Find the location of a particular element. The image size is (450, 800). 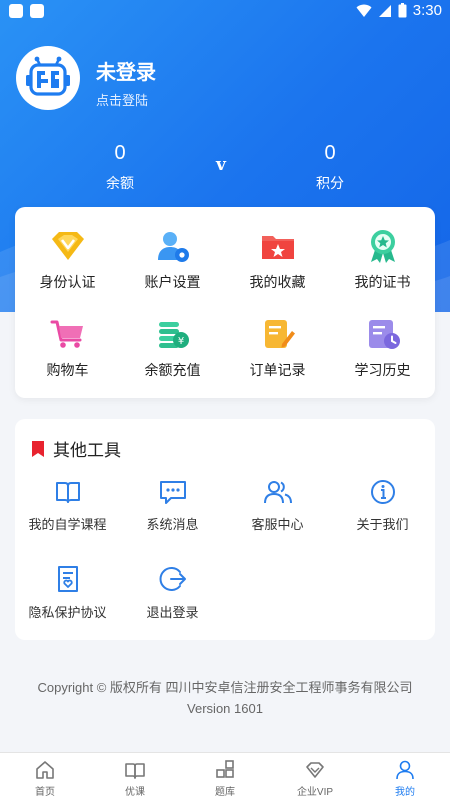

user-gear-icon is located at coordinates (173, 247).